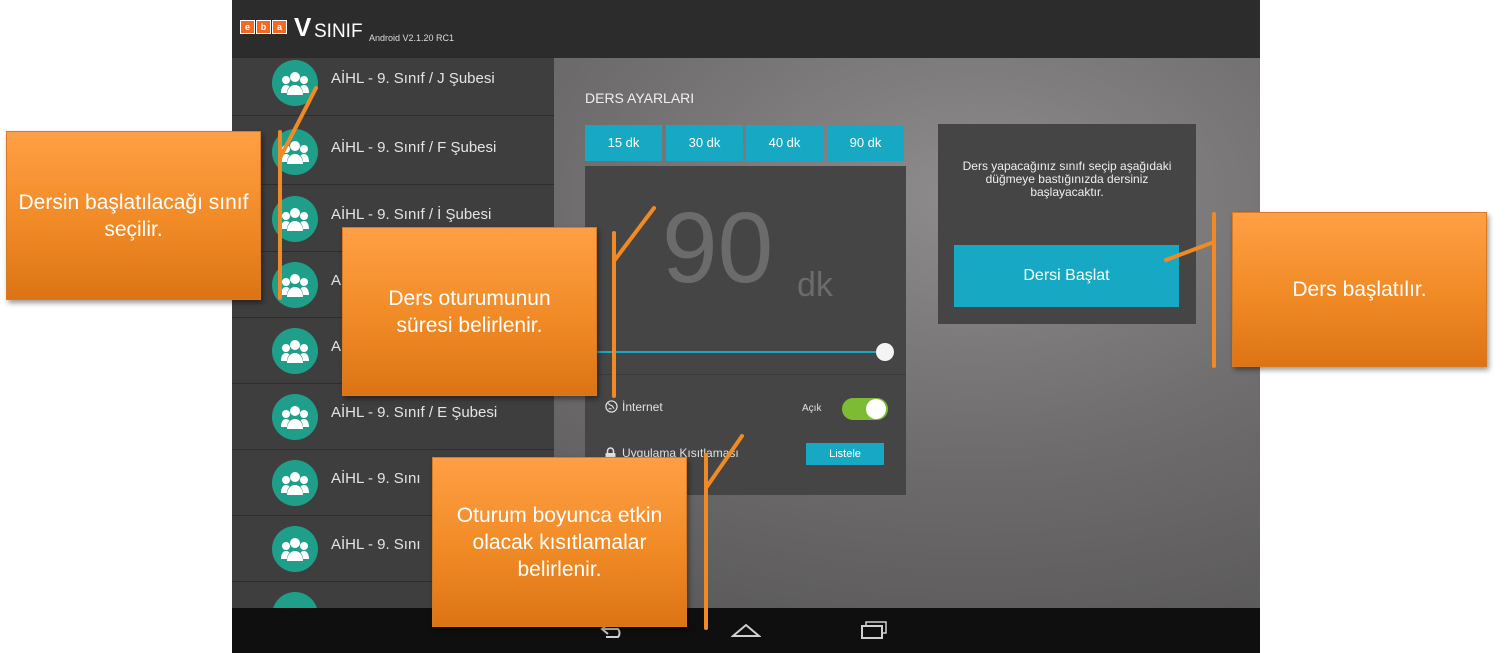  What do you see at coordinates (724, 462) in the screenshot?
I see `restrictions-callout-pointer` at bounding box center [724, 462].